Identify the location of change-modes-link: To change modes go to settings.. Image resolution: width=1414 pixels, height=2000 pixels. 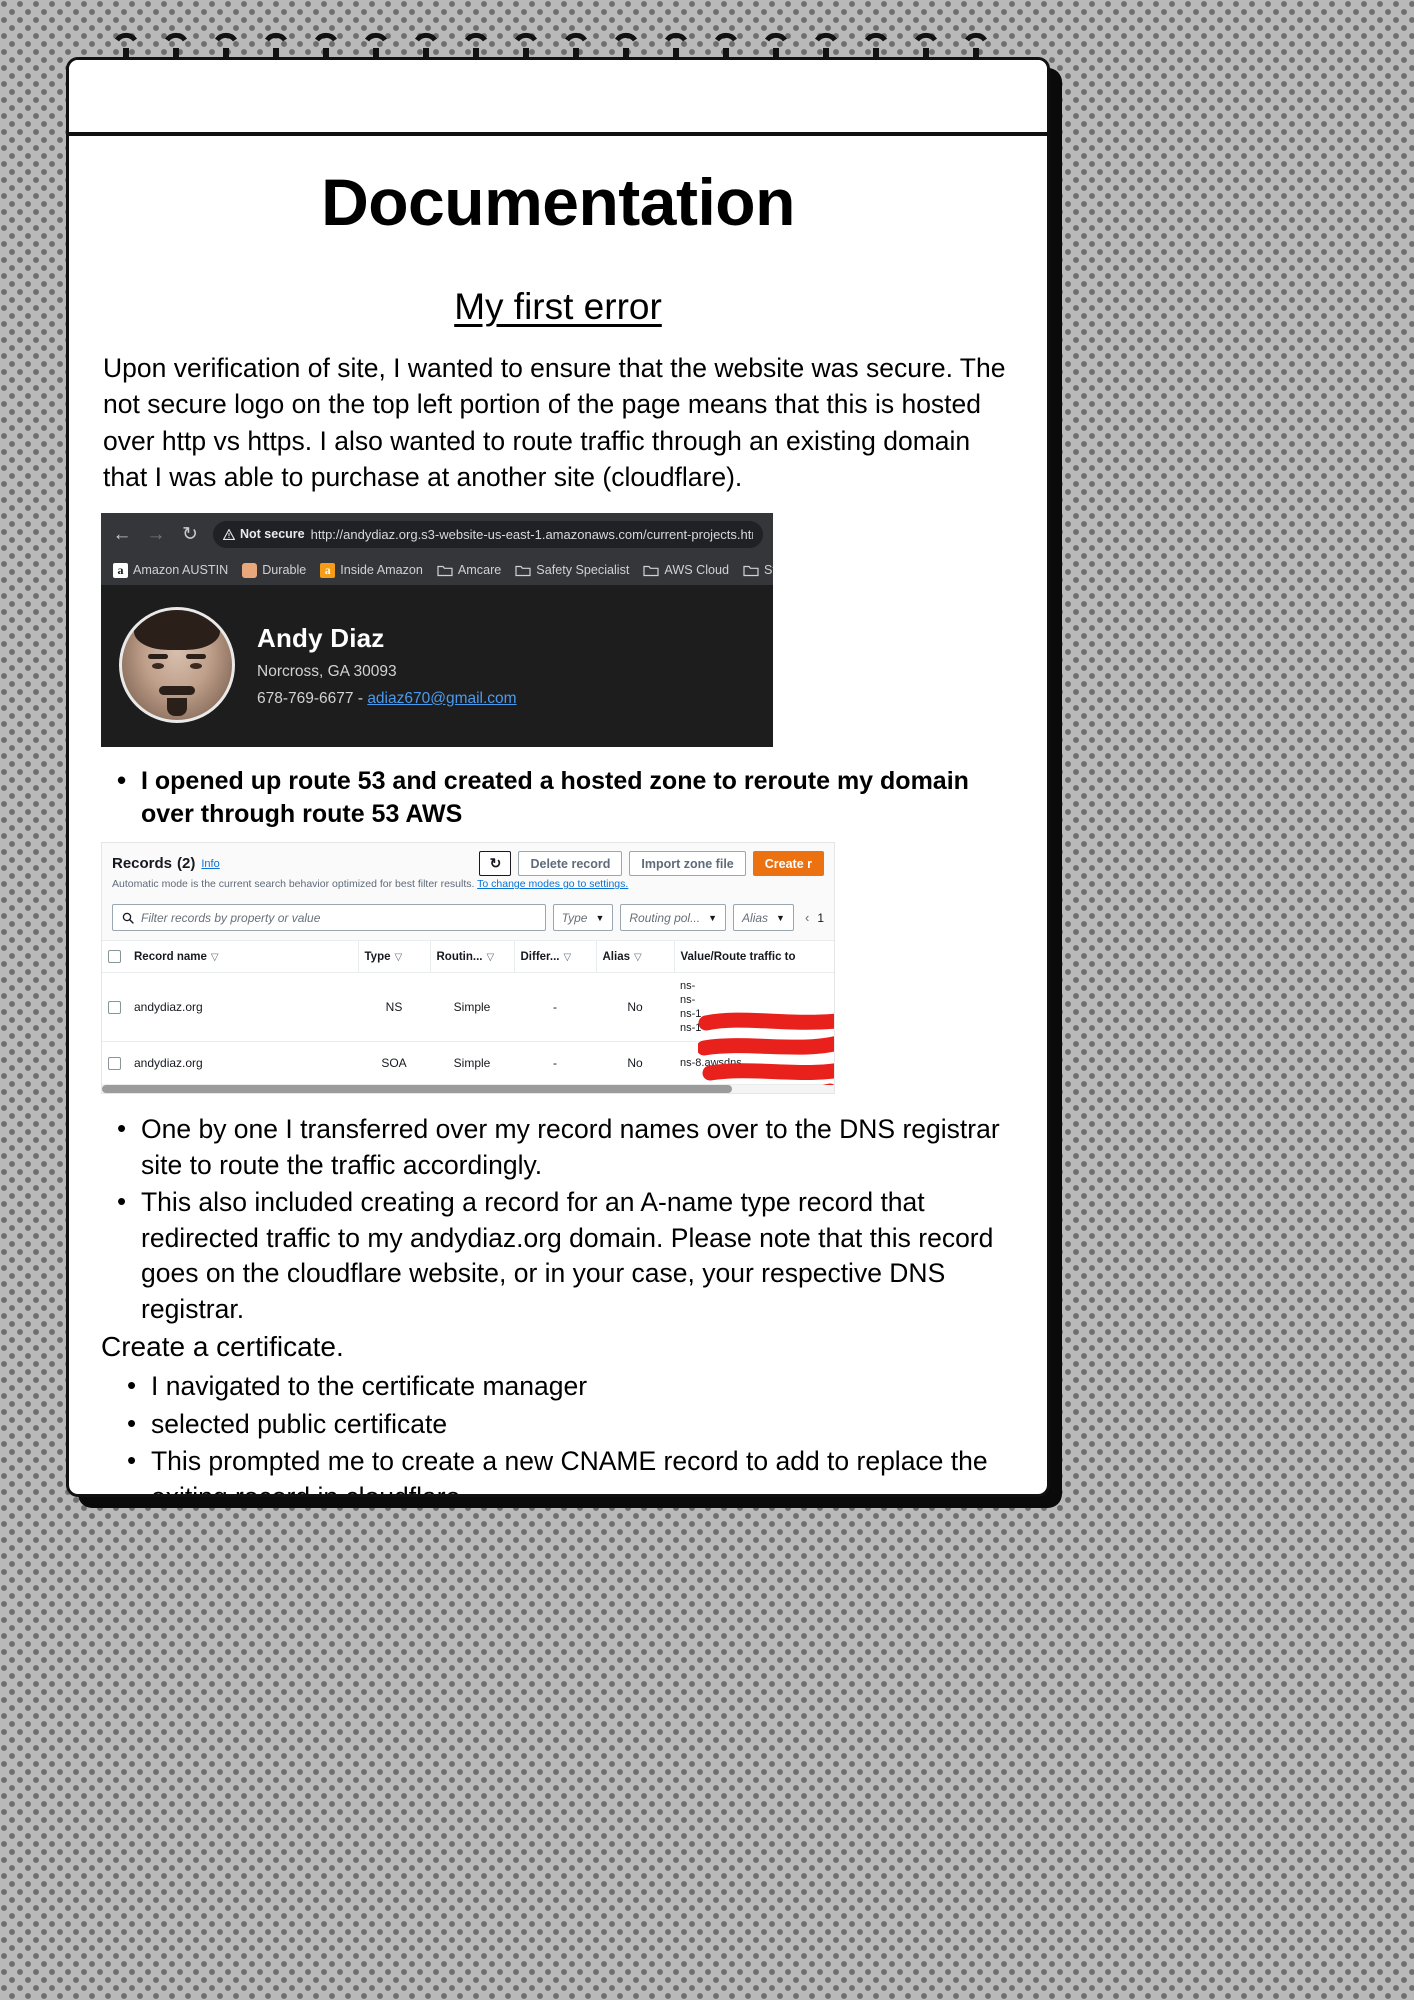
(552, 884).